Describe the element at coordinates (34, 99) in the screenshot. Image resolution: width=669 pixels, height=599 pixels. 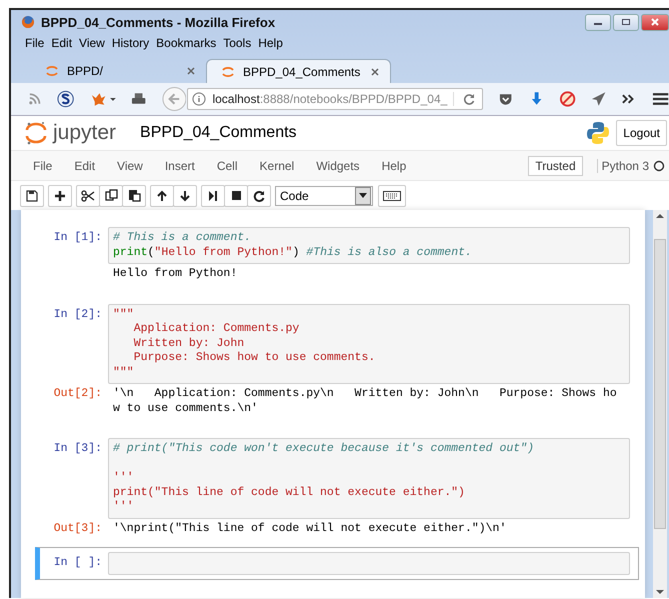
I see `rss-icon` at that location.